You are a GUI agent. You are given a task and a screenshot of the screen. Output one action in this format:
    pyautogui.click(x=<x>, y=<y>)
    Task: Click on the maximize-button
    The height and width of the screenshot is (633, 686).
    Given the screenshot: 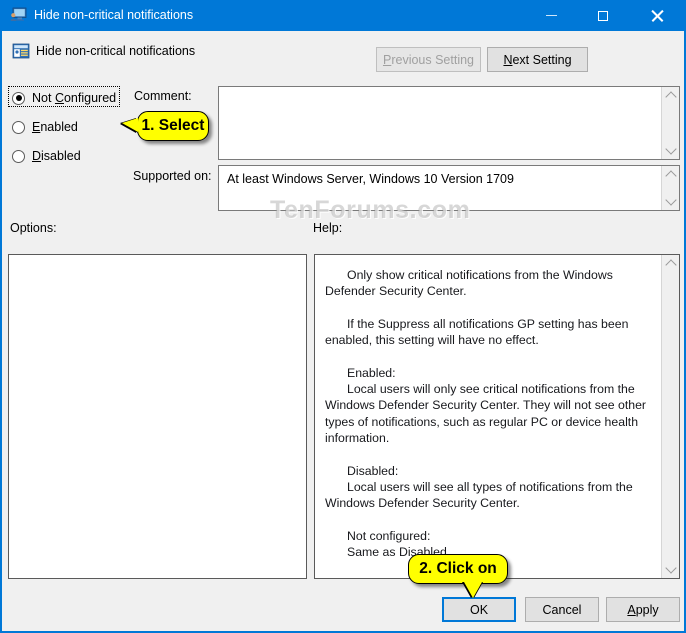 What is the action you would take?
    pyautogui.click(x=603, y=15)
    